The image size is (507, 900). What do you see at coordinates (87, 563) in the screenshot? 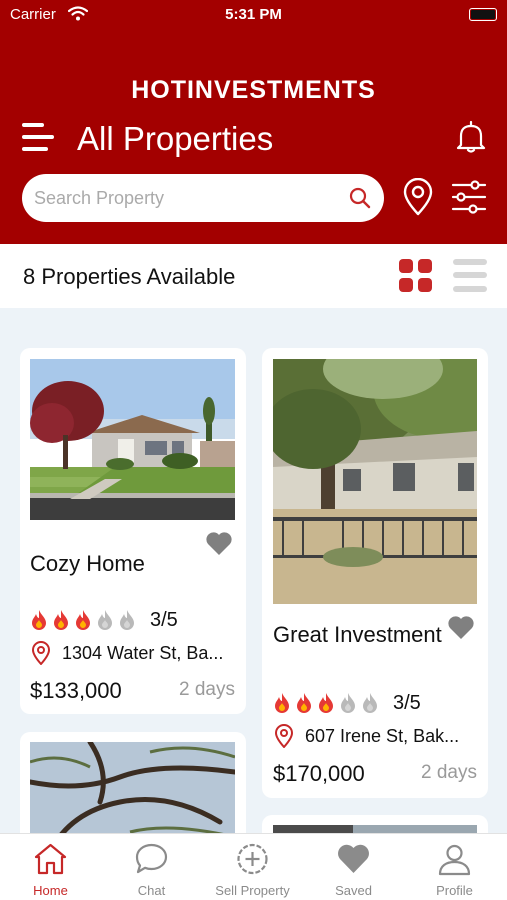
I see `property-title: Cozy Home` at bounding box center [87, 563].